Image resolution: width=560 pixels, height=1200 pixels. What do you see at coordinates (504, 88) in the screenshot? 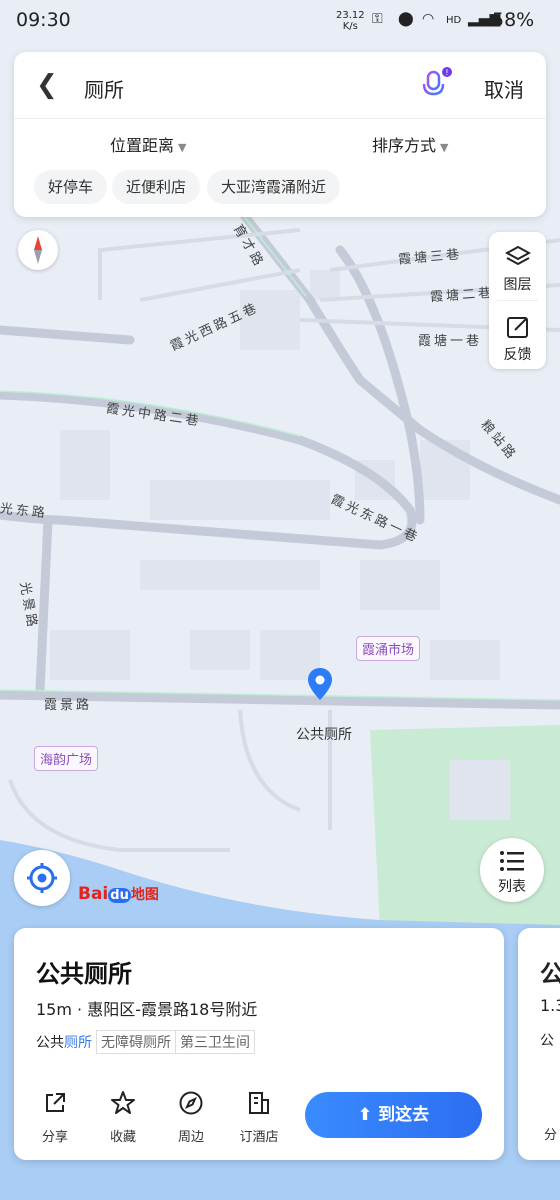
I see `cancel-button: 取消` at bounding box center [504, 88].